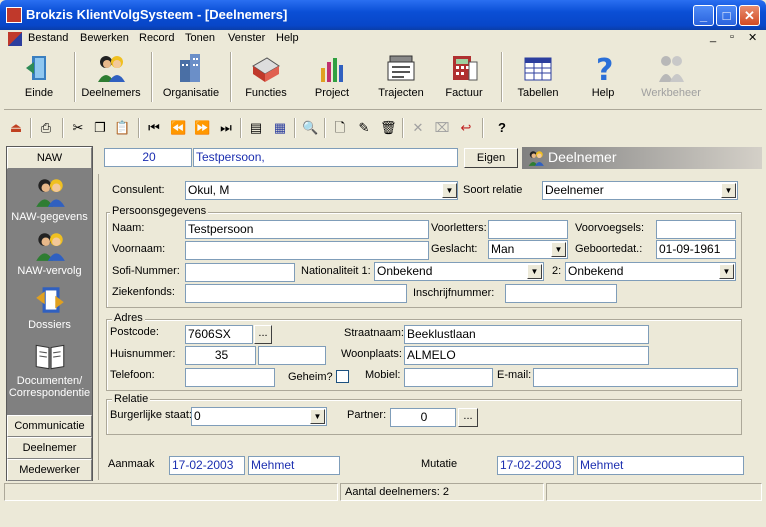 This screenshot has height=527, width=766. What do you see at coordinates (156, 38) in the screenshot?
I see `menu-record: Record` at bounding box center [156, 38].